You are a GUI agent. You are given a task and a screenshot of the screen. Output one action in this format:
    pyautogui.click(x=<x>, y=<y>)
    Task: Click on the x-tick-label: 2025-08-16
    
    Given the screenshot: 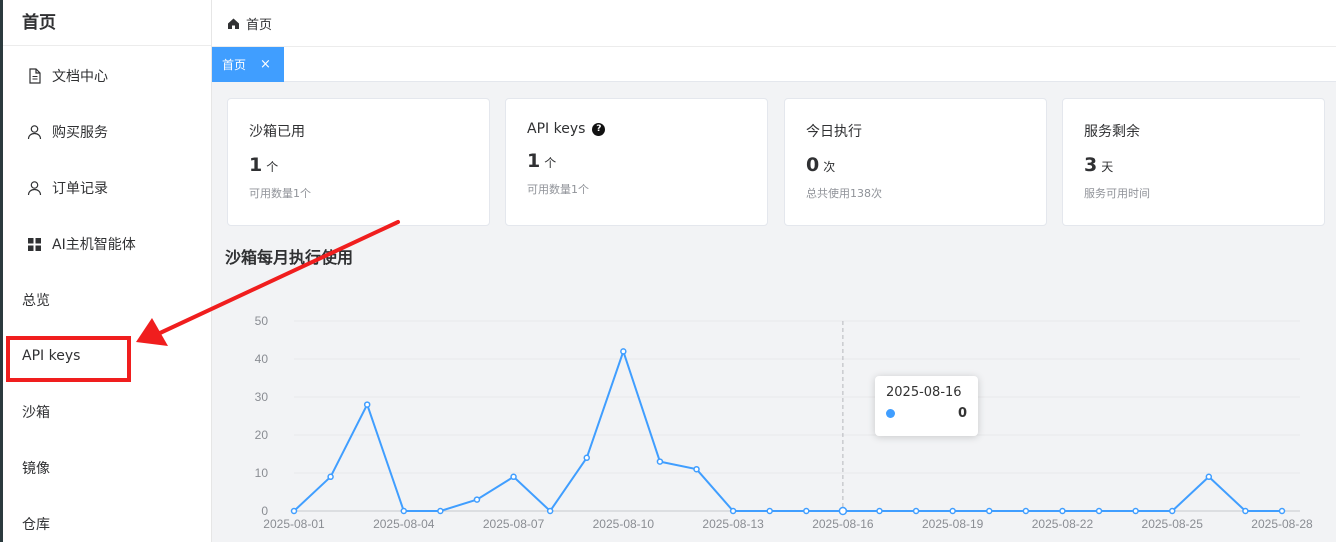 What is the action you would take?
    pyautogui.click(x=843, y=524)
    